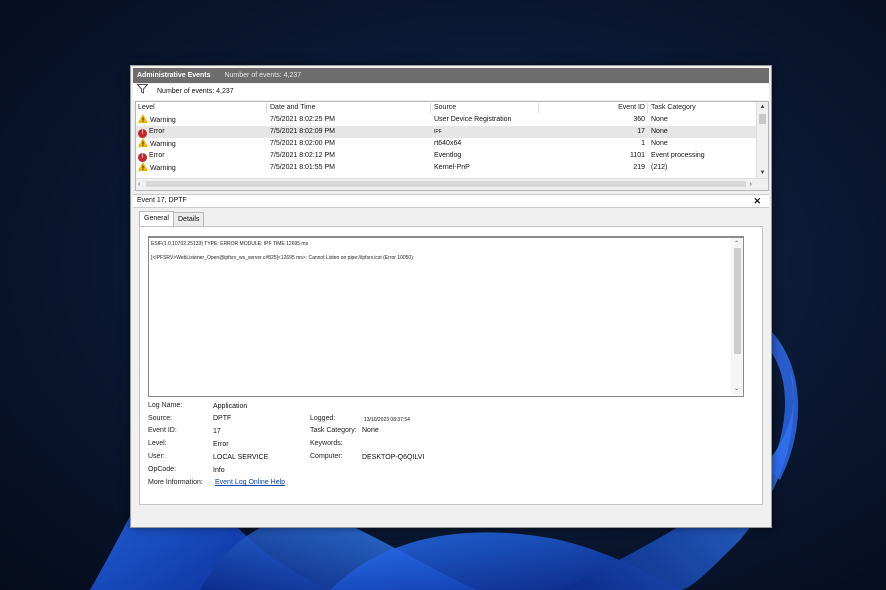 This screenshot has width=886, height=590. I want to click on label-keywords: Keywords:, so click(326, 443).